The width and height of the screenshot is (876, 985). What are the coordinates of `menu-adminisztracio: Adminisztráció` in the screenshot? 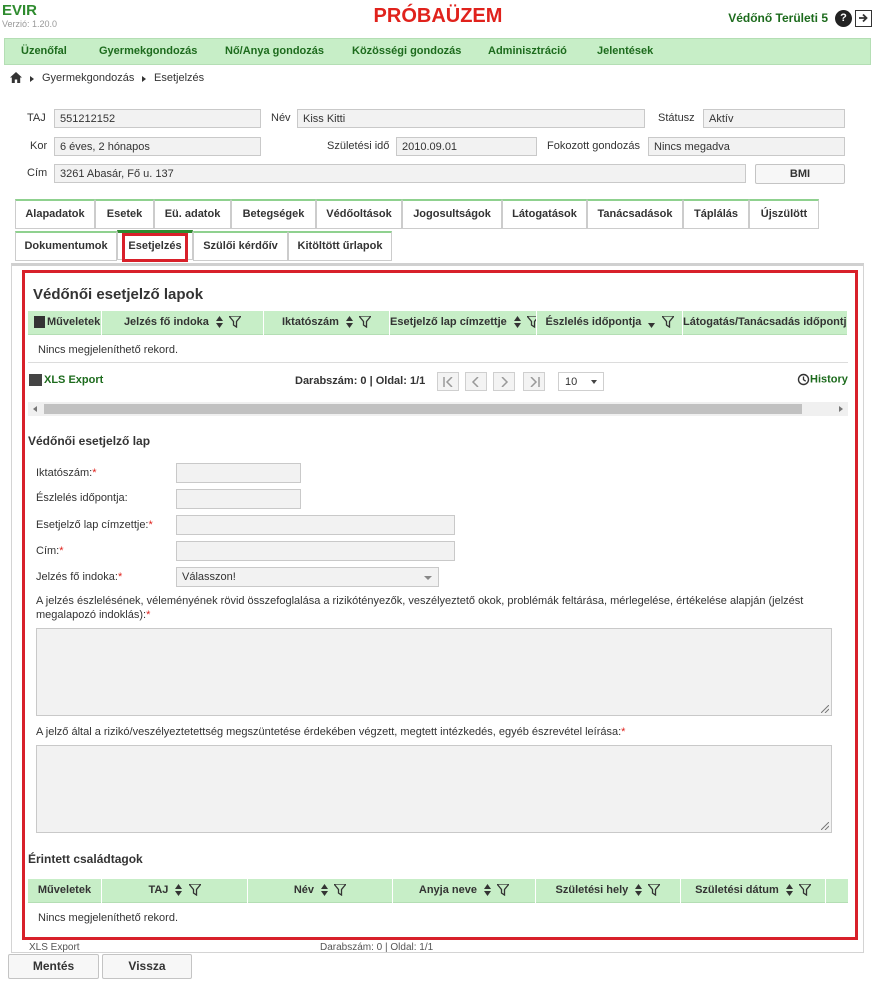 It's located at (527, 51).